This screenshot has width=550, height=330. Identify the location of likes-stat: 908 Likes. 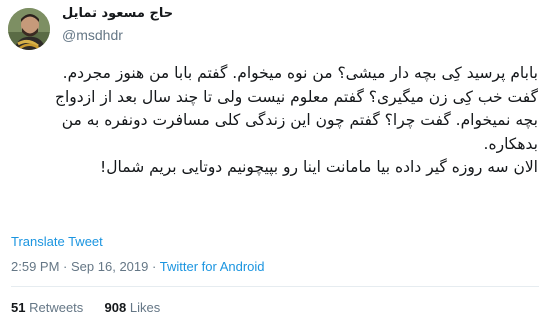
(133, 307).